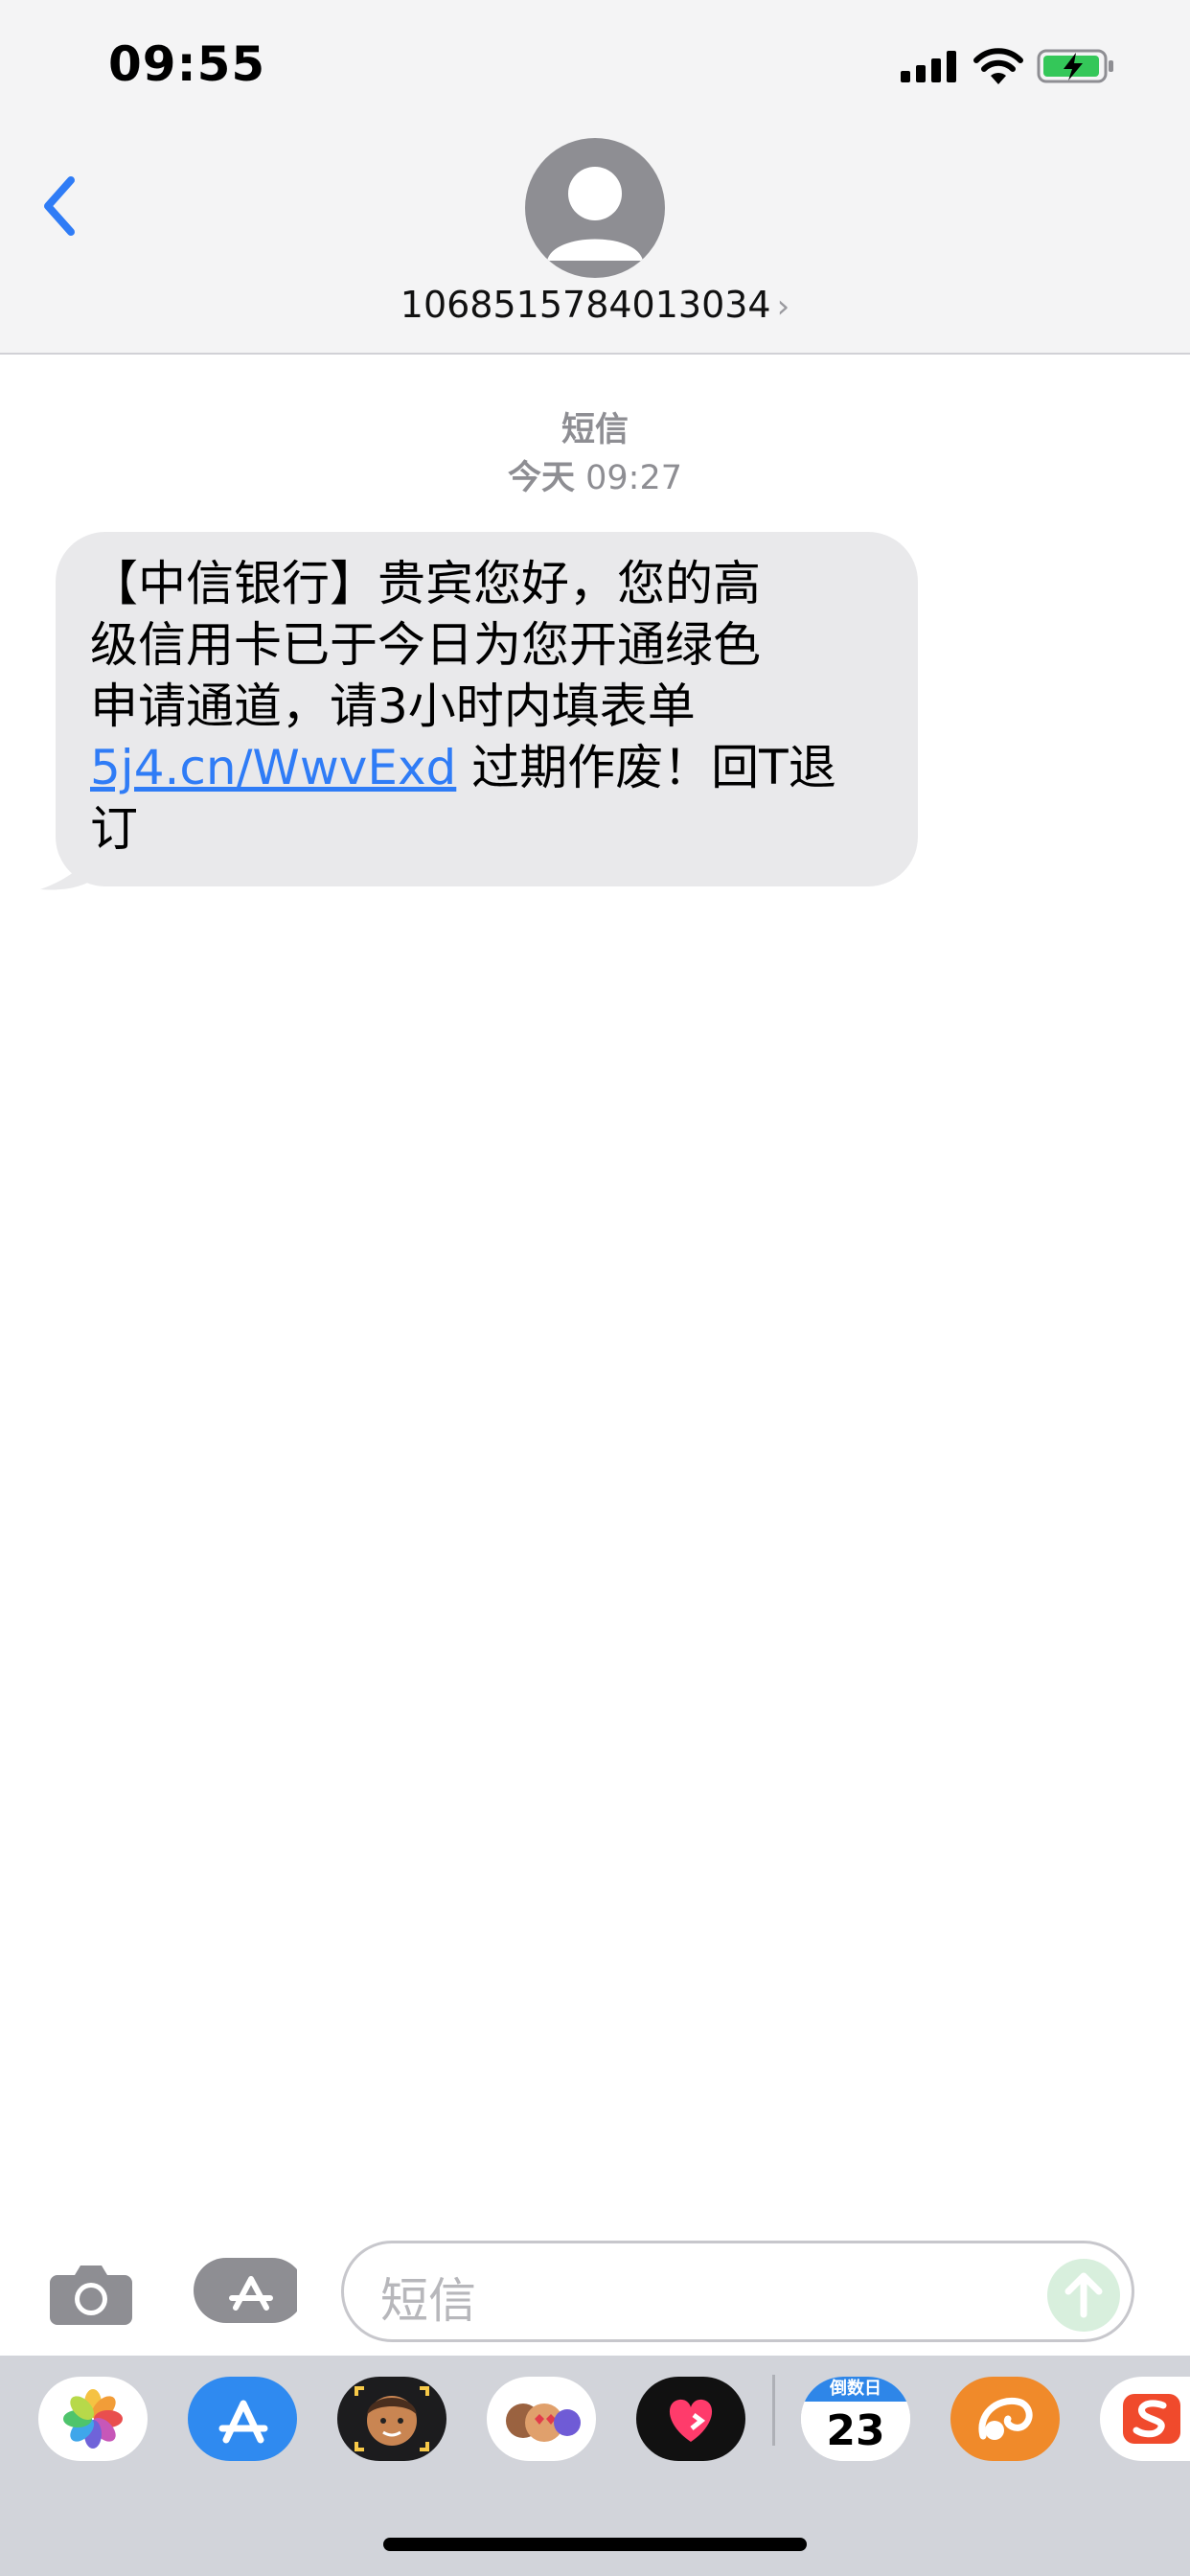  I want to click on calendar-header: 倒数日, so click(856, 2389).